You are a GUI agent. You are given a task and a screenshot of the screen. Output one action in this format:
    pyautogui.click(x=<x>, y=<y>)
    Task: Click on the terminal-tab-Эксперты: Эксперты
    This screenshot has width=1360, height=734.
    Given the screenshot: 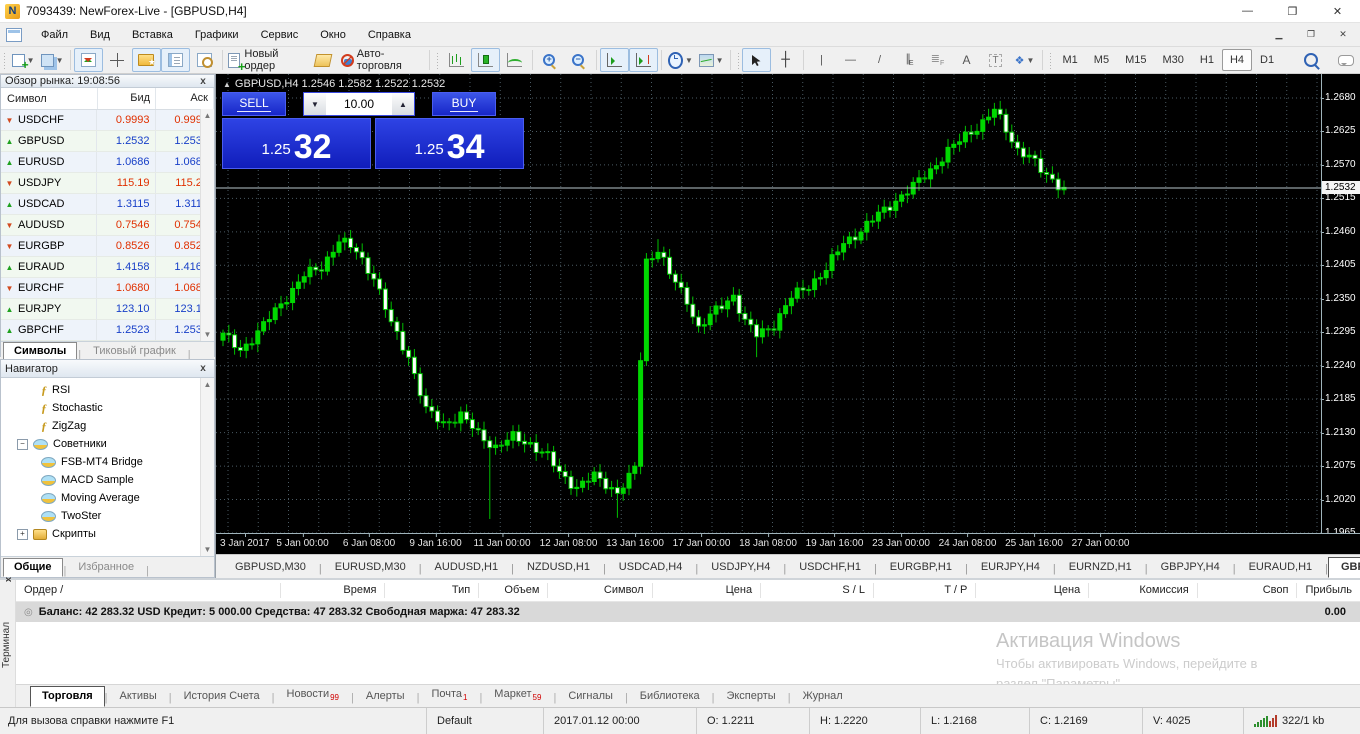 What is the action you would take?
    pyautogui.click(x=750, y=696)
    